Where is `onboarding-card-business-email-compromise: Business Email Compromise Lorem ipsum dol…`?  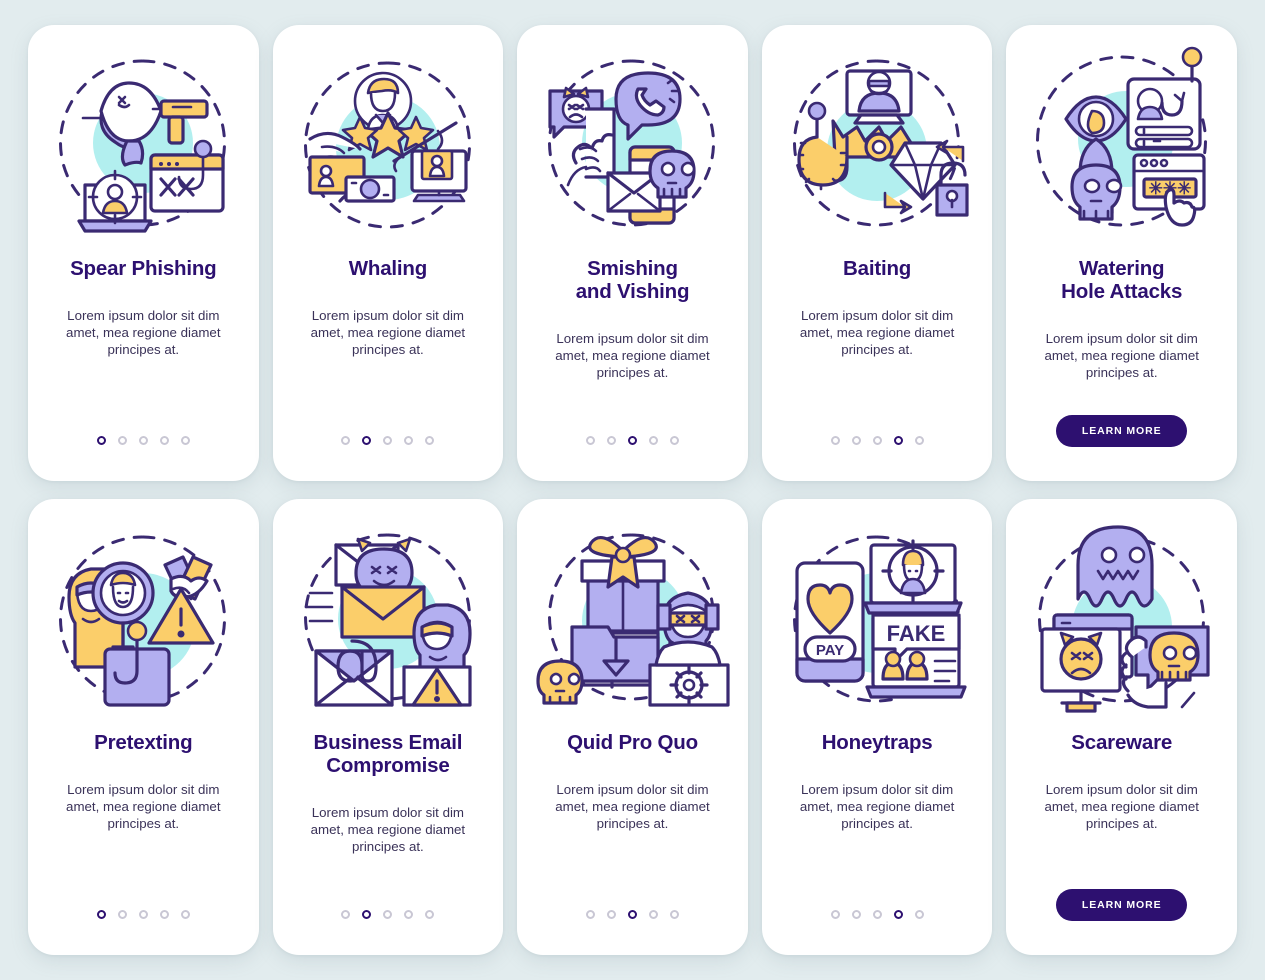 onboarding-card-business-email-compromise: Business Email Compromise Lorem ipsum dol… is located at coordinates (388, 727).